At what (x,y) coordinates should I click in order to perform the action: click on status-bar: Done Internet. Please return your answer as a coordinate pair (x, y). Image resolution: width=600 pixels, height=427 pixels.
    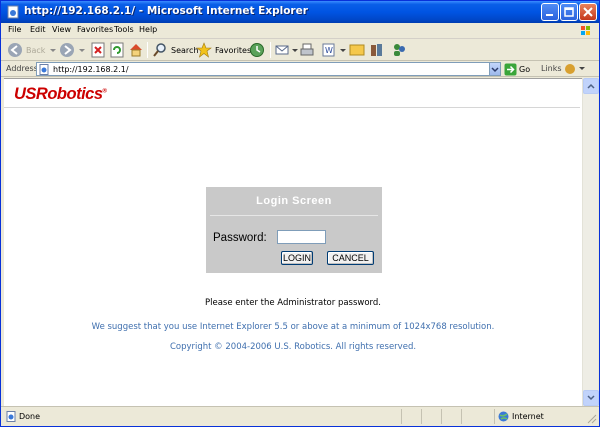
    Looking at the image, I should click on (300, 416).